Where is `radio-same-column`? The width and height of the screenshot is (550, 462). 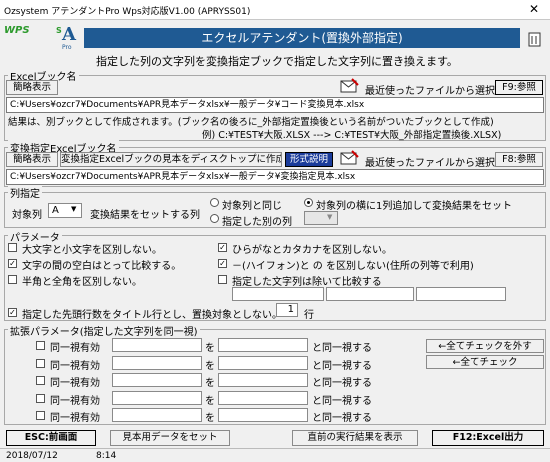
radio-same-column is located at coordinates (214, 202).